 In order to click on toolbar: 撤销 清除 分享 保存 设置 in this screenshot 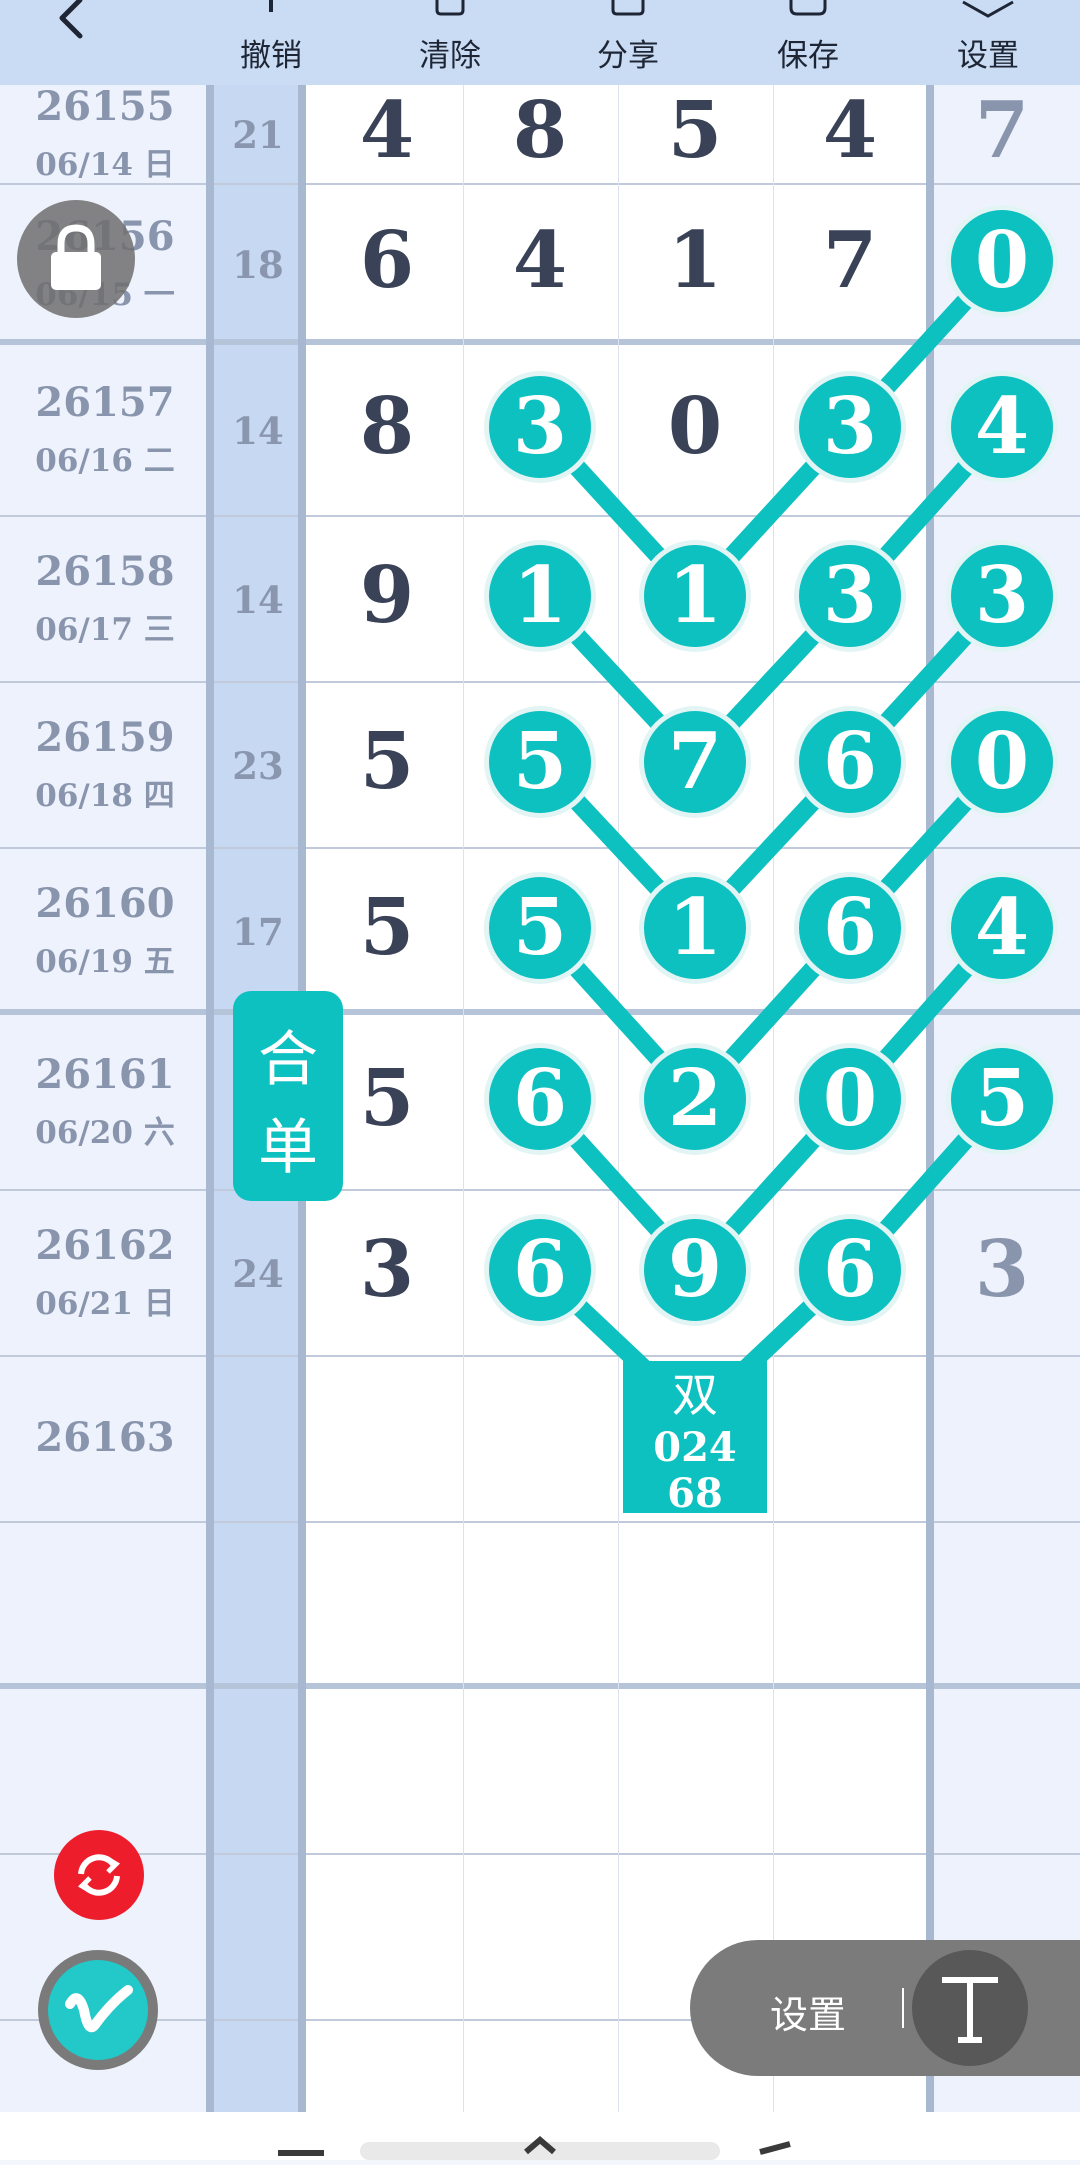, I will do `click(540, 42)`.